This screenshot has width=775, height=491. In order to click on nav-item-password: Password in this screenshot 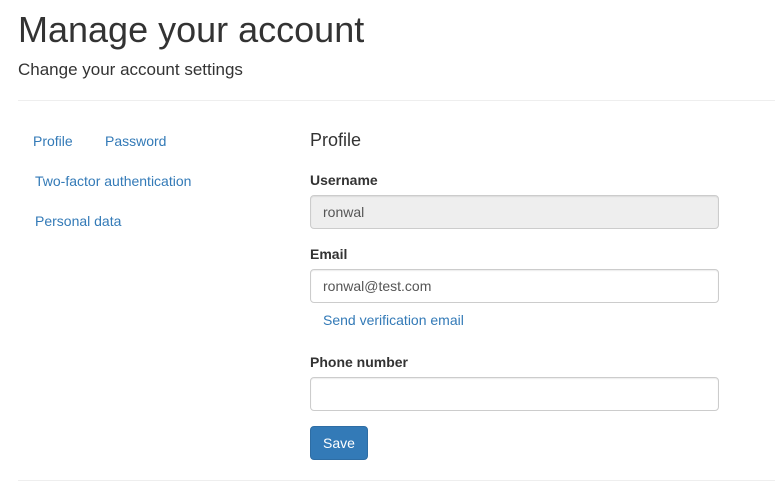, I will do `click(135, 141)`.